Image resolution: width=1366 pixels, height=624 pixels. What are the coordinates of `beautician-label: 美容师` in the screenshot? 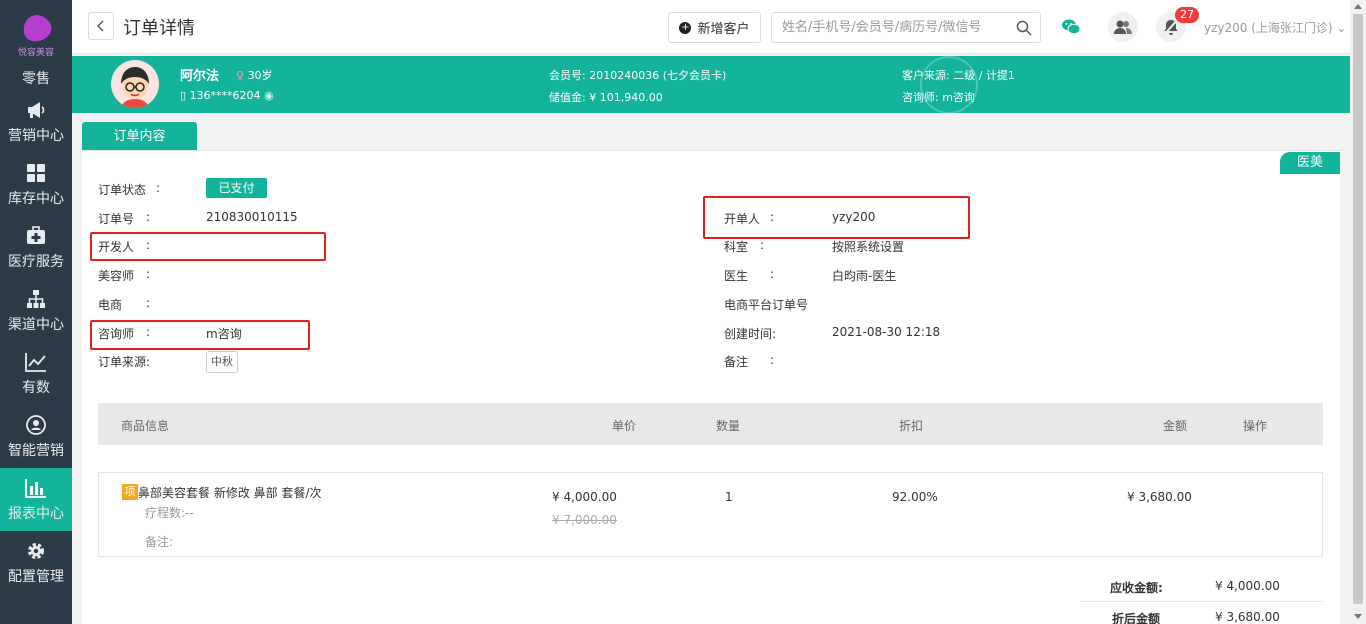 It's located at (116, 276).